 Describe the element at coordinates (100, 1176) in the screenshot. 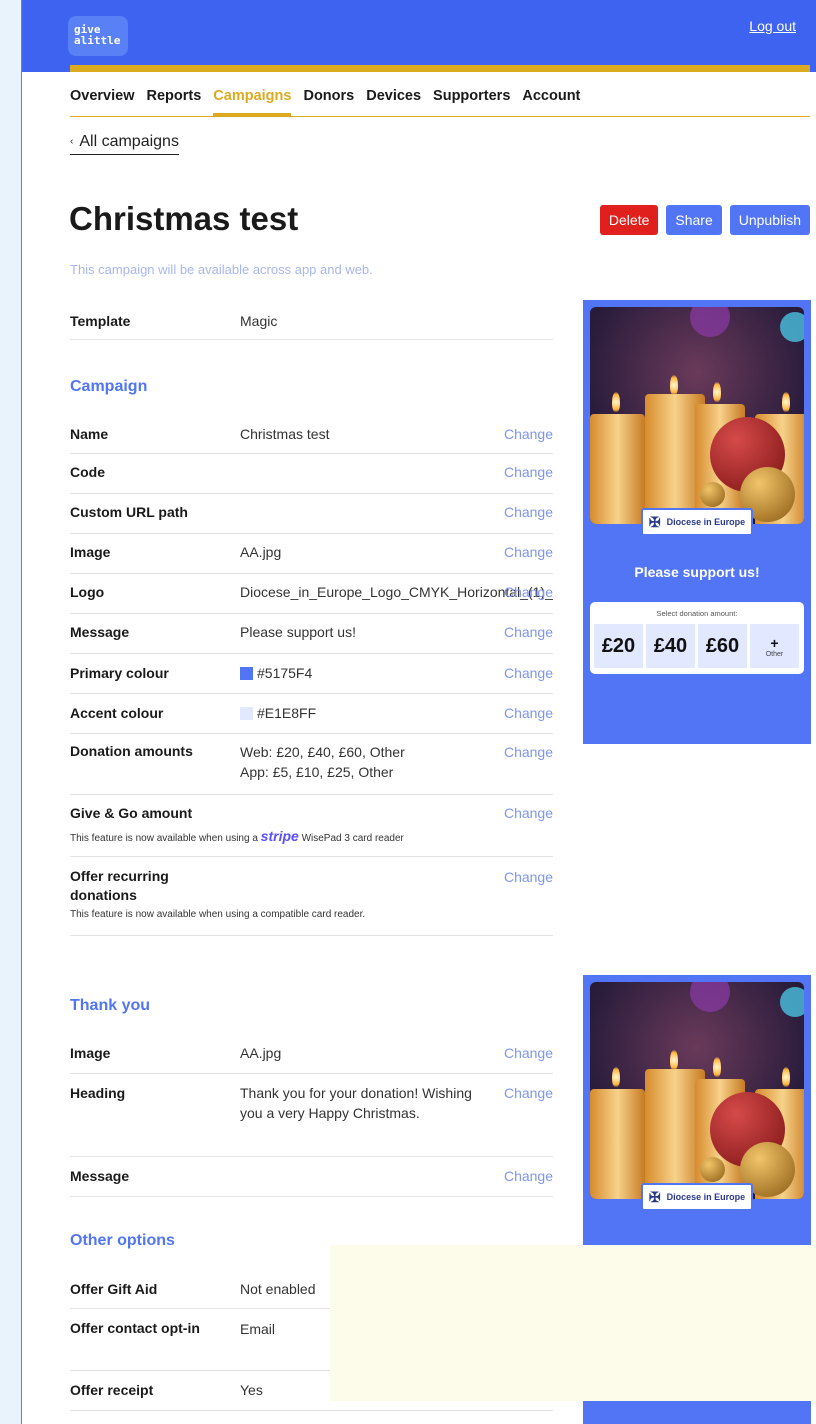

I see `thank-you-message-label: Message` at that location.